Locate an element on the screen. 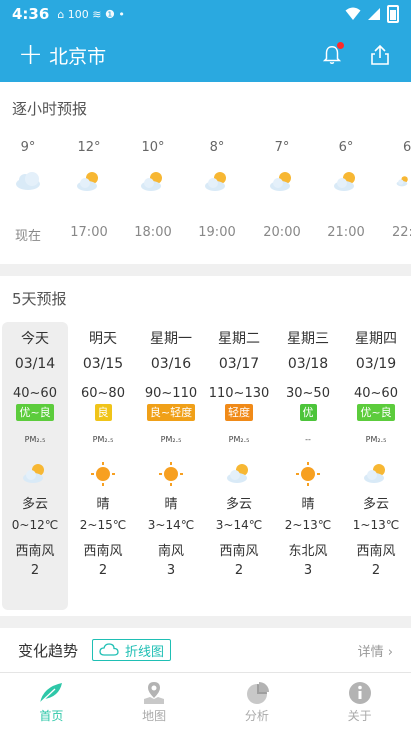 This screenshot has height=732, width=411. day-date: 03/16 is located at coordinates (171, 364).